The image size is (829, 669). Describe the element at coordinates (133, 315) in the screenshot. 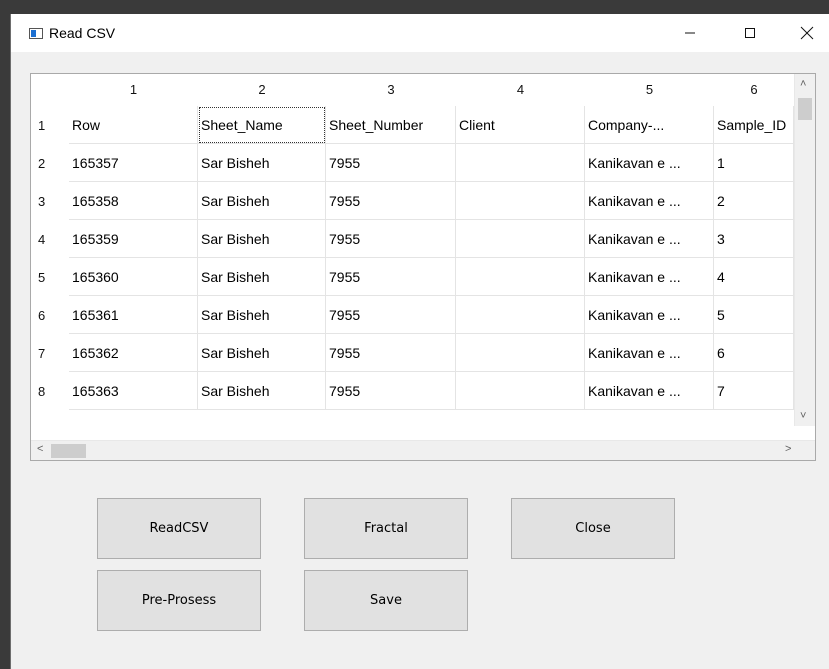

I see `table-cell: 165361` at that location.